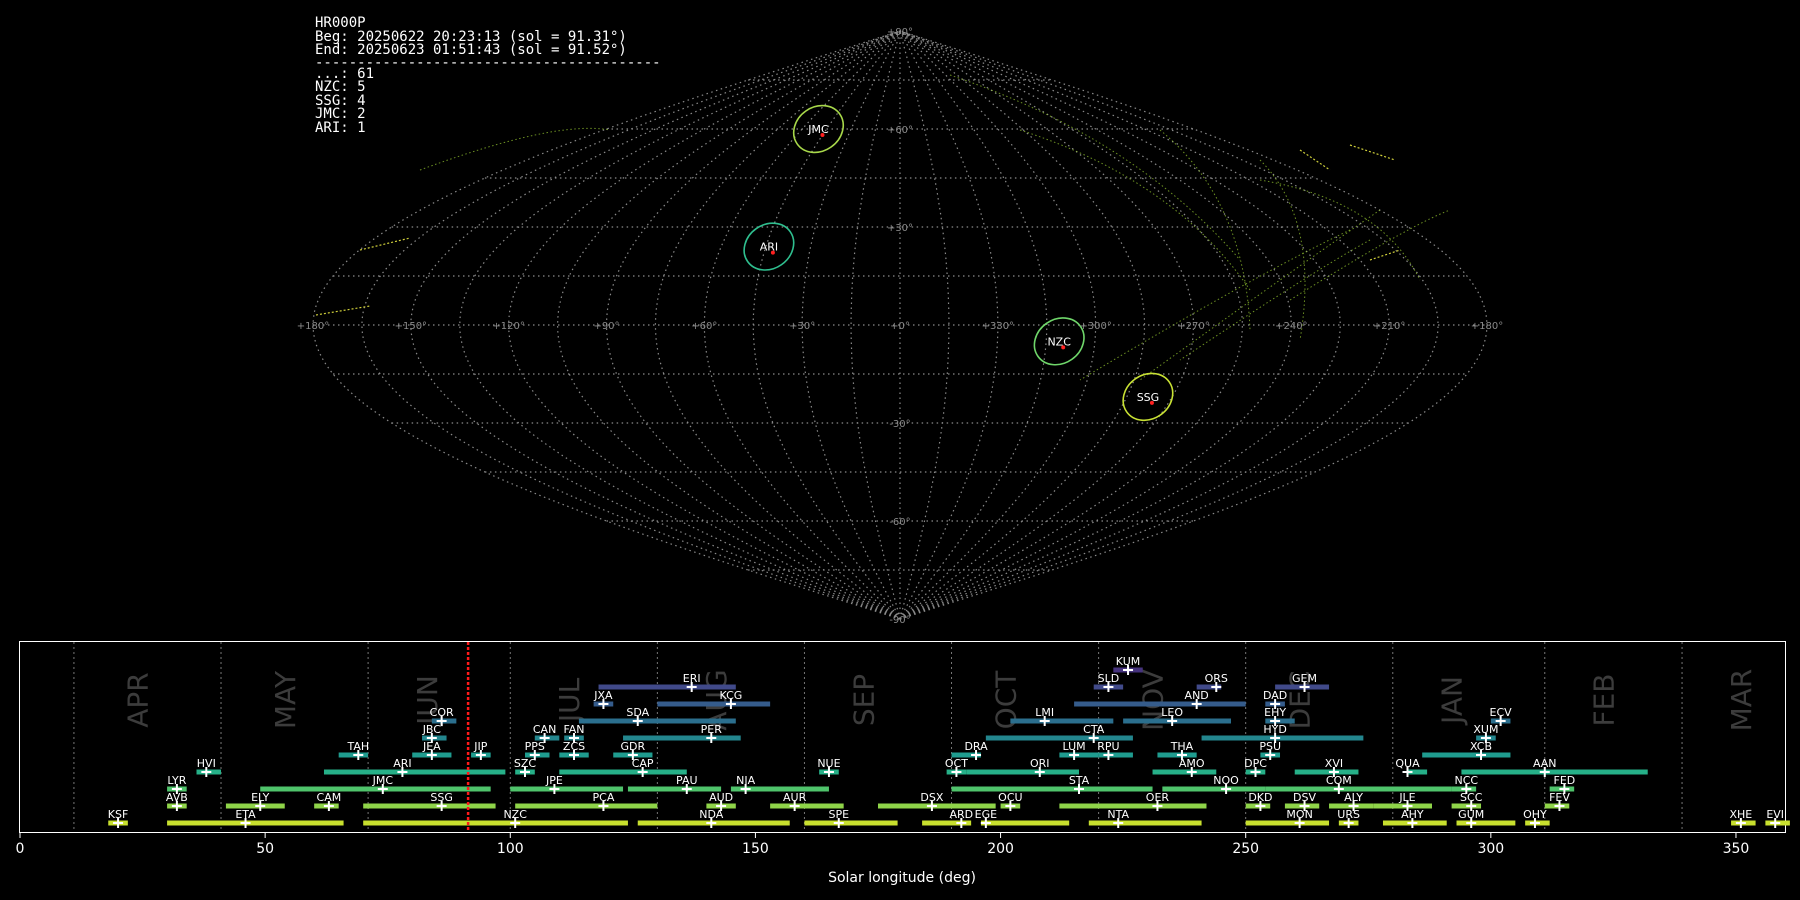 The height and width of the screenshot is (900, 1800). Describe the element at coordinates (721, 797) in the screenshot. I see `shower-label: AUD` at that location.